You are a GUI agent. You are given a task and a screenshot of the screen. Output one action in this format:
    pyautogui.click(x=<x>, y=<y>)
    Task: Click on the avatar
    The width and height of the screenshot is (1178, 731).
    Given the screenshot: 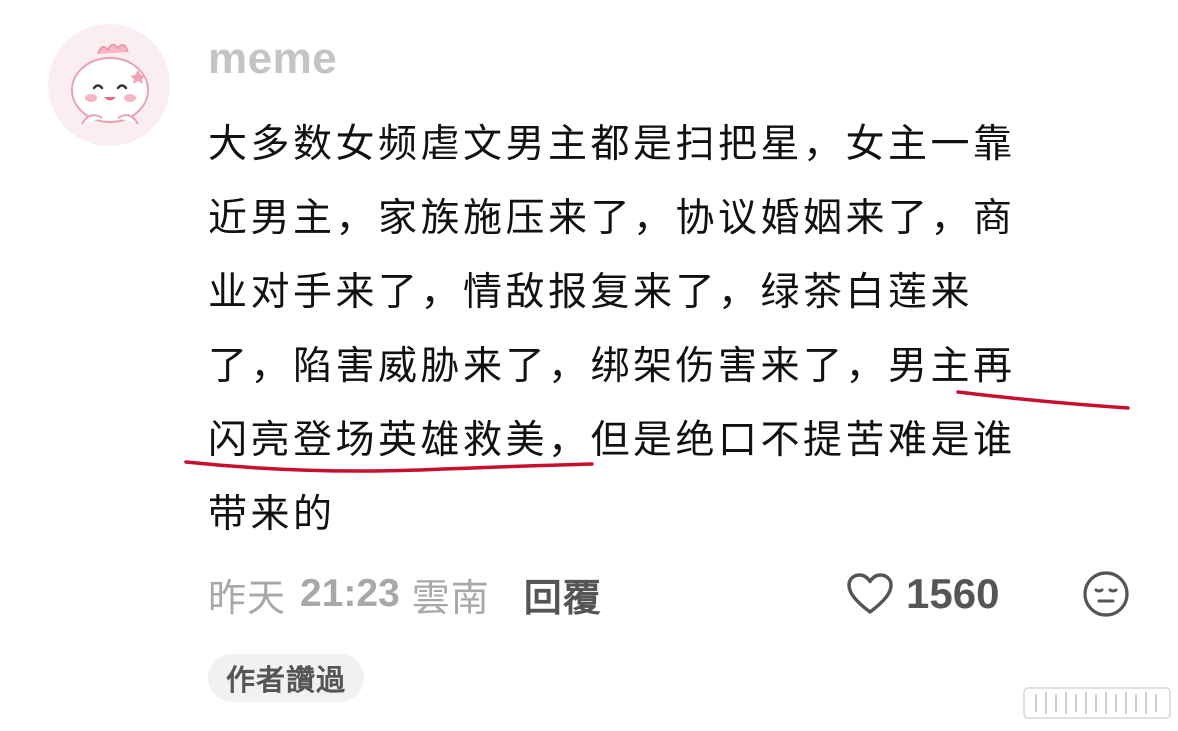 What is the action you would take?
    pyautogui.click(x=109, y=85)
    